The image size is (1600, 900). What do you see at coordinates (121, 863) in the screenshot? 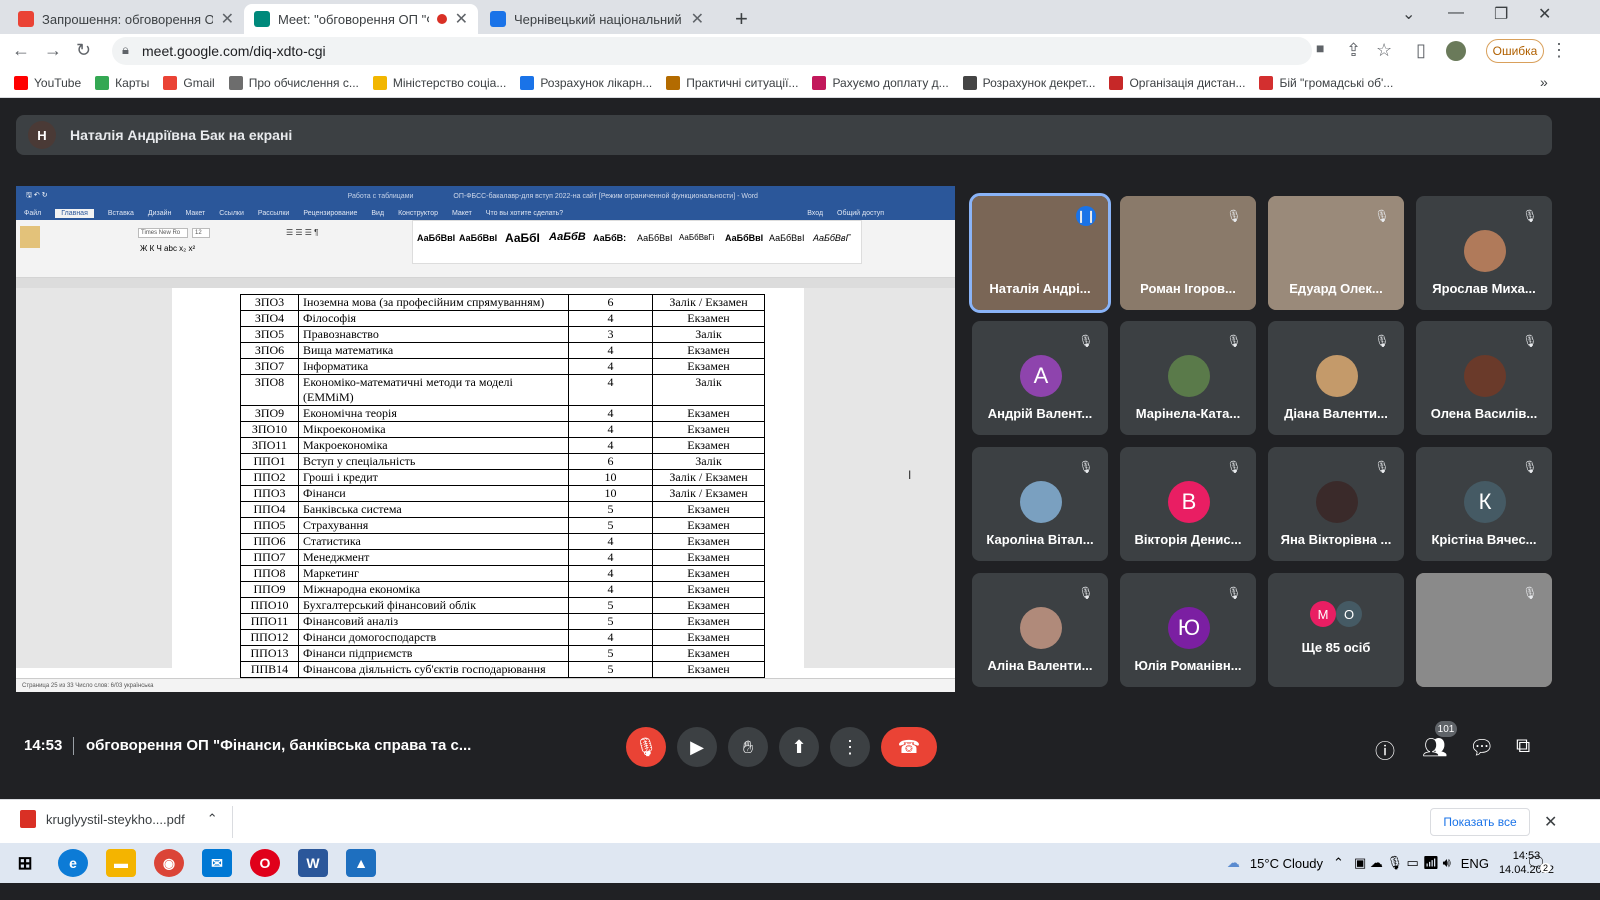
I see `file-explorer-icon: ▬` at bounding box center [121, 863].